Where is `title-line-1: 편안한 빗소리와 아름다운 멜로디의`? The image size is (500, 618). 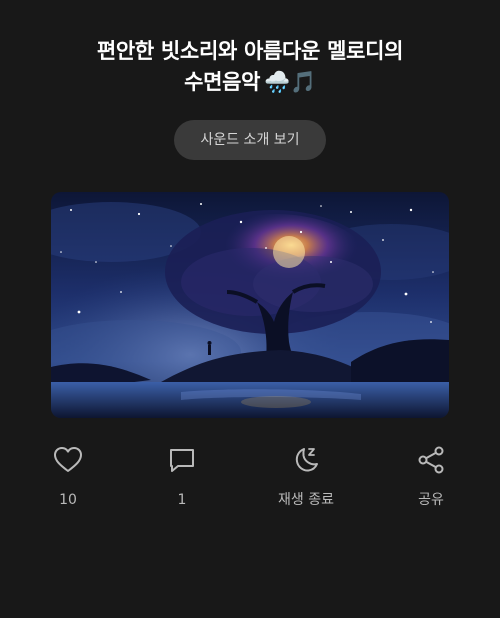 title-line-1: 편안한 빗소리와 아름다운 멜로디의 is located at coordinates (250, 51).